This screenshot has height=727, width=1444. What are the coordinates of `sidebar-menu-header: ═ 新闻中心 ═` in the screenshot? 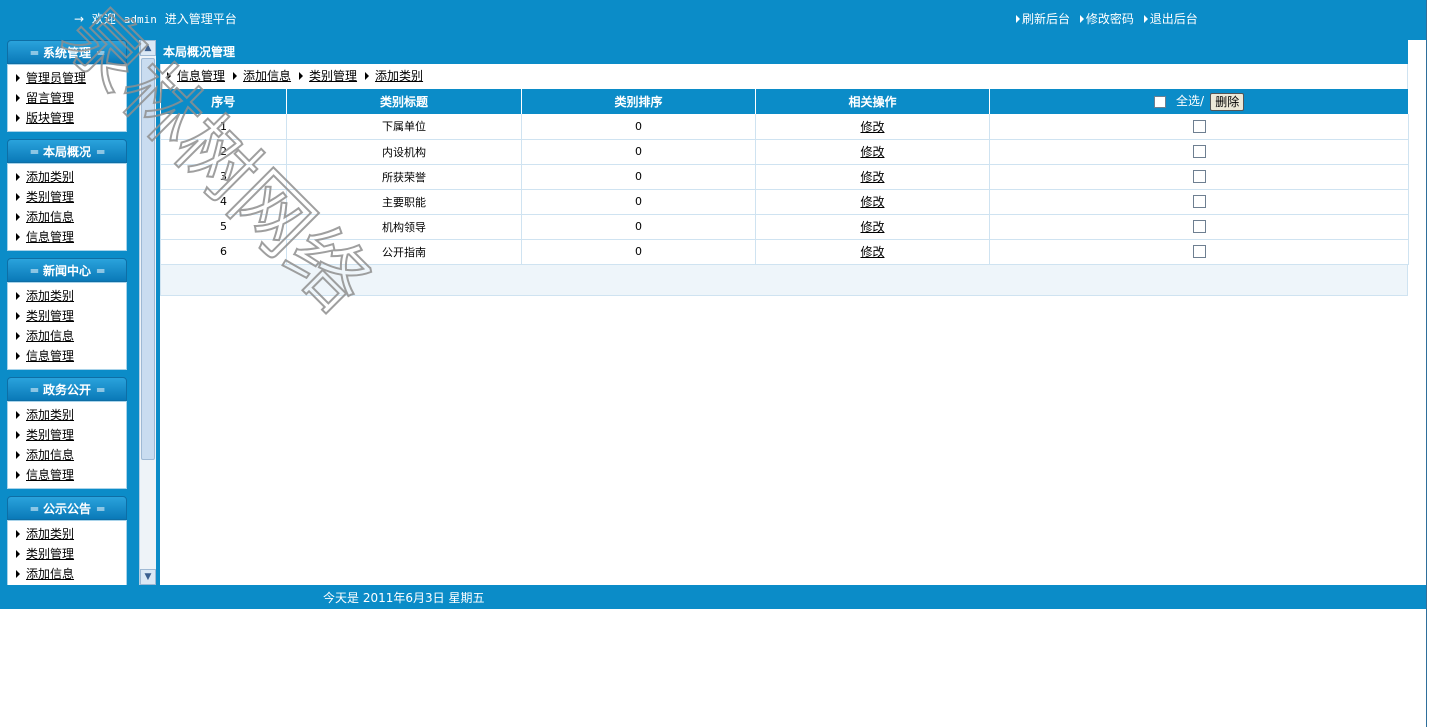 It's located at (67, 270).